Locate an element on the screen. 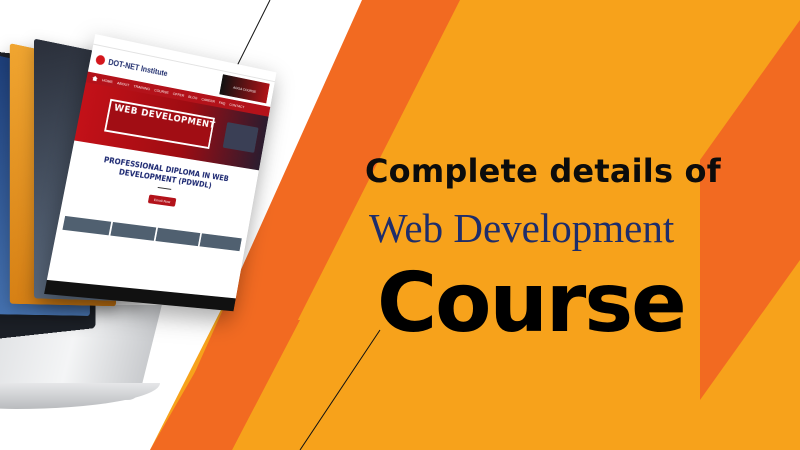  laptop-icon is located at coordinates (240, 137).